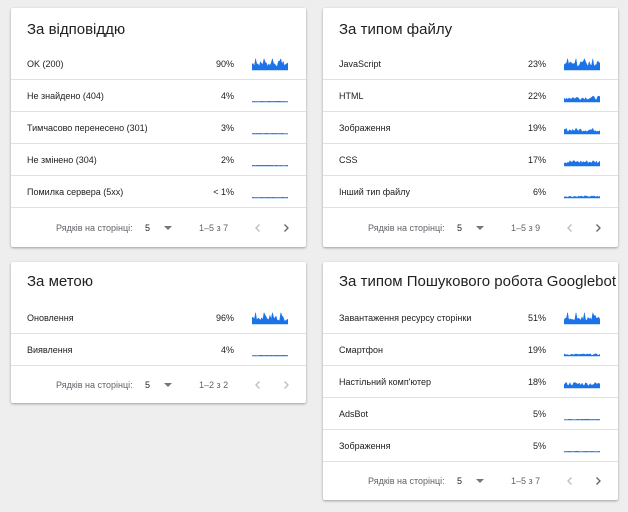 This screenshot has width=628, height=512. Describe the element at coordinates (158, 96) in the screenshot. I see `table-row: Не знайдено (404) 4%` at that location.